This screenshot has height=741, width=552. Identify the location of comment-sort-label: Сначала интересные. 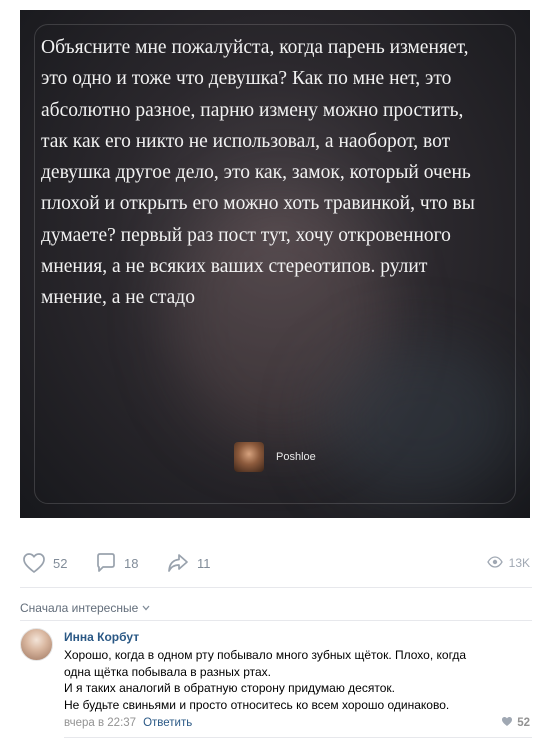
(79, 608).